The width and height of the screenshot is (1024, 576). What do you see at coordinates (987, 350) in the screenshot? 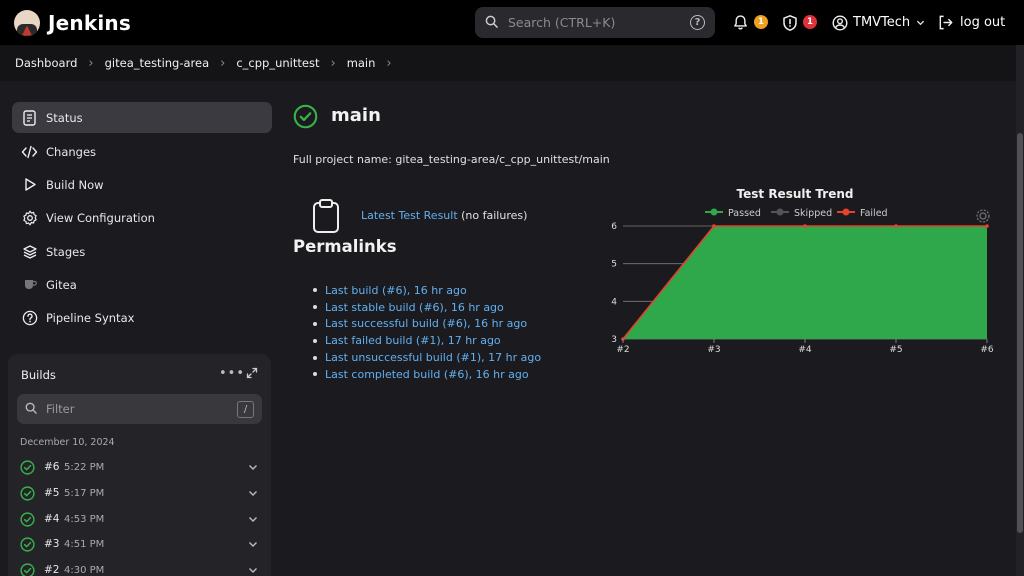
I see `x-tick-label: #6` at bounding box center [987, 350].